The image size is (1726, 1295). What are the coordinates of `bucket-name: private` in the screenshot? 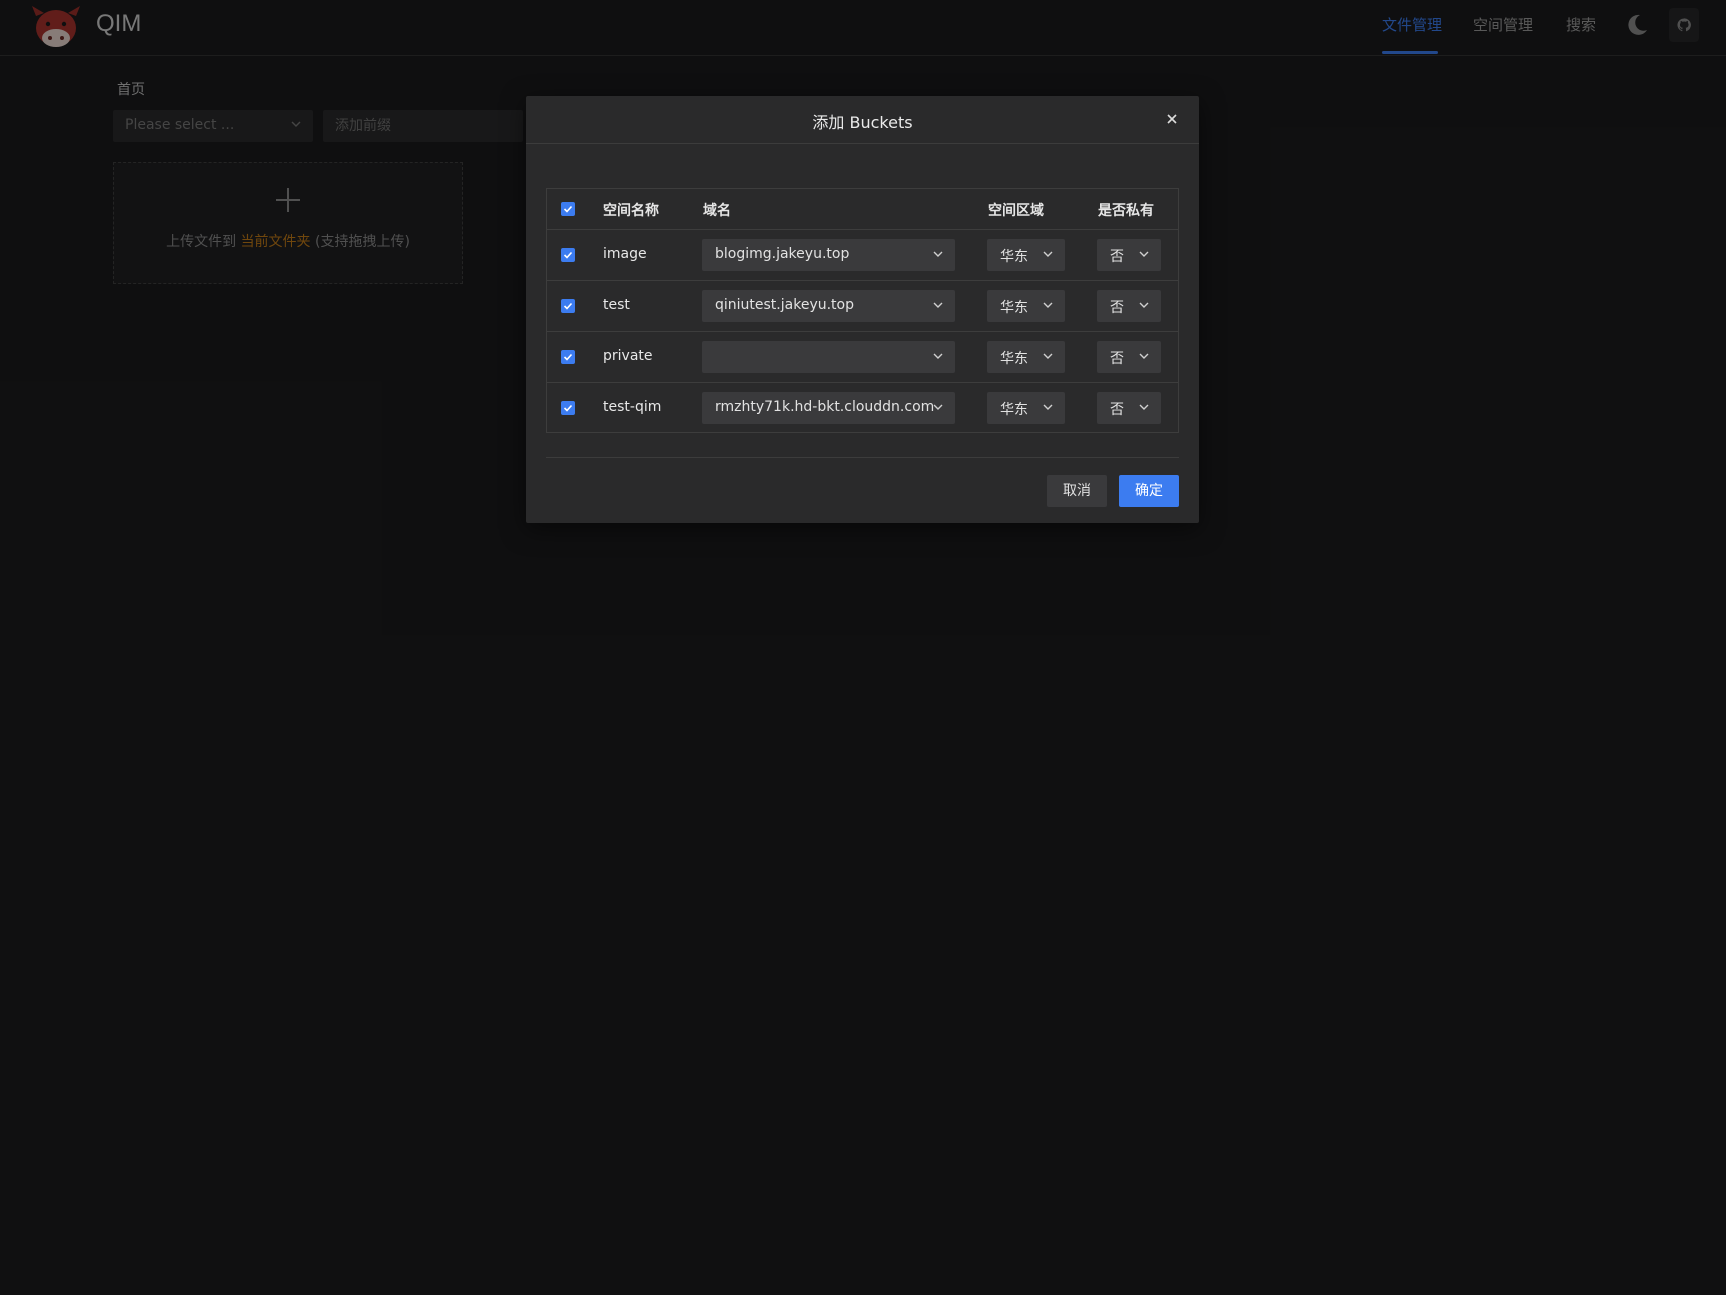 It's located at (628, 356).